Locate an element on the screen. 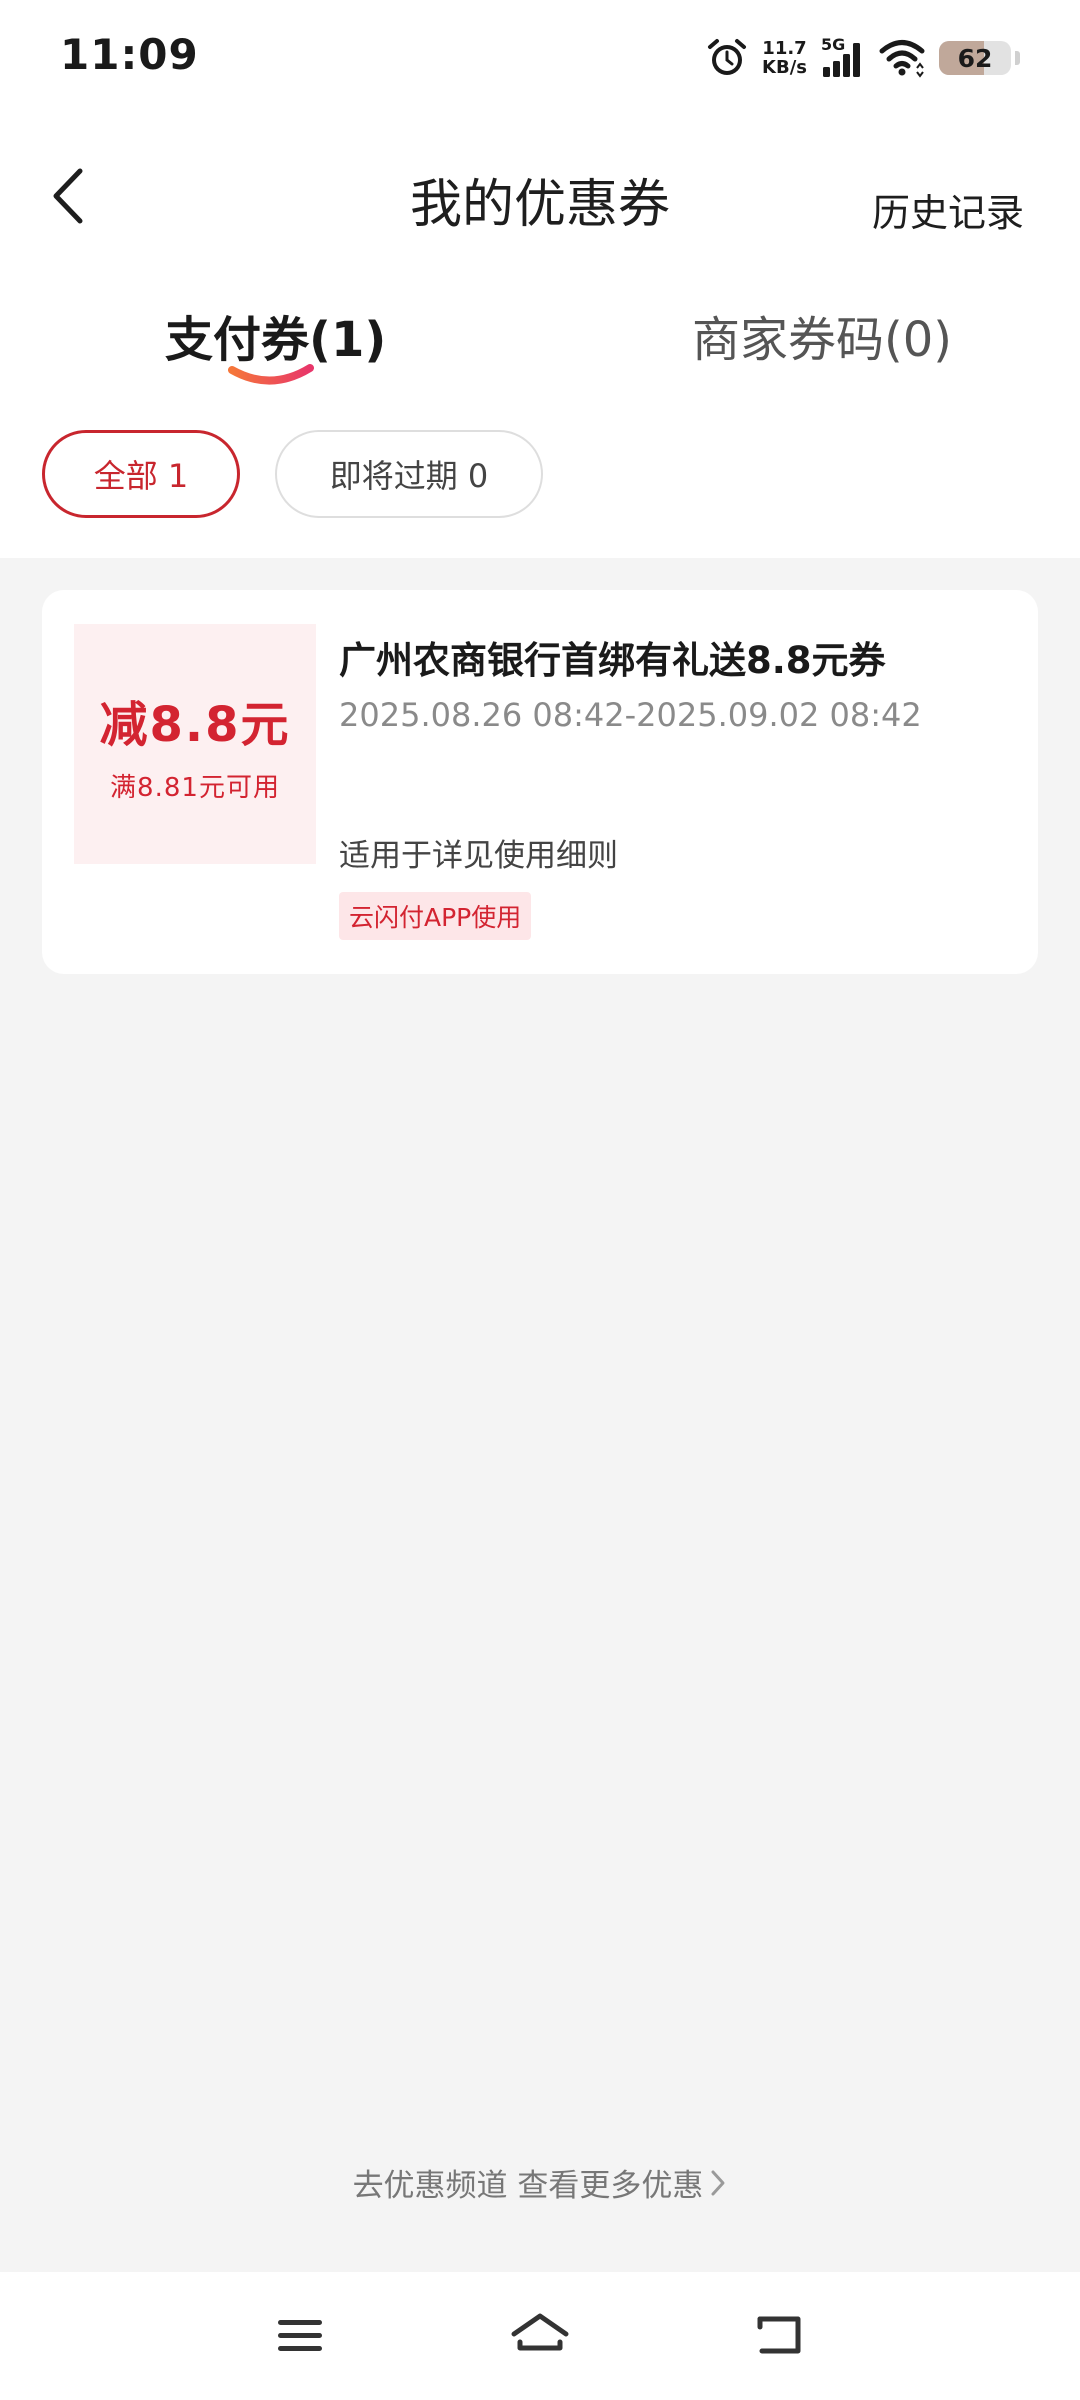 The width and height of the screenshot is (1080, 2400). status-icons: 11.7 KB/s 5G 62 is located at coordinates (863, 58).